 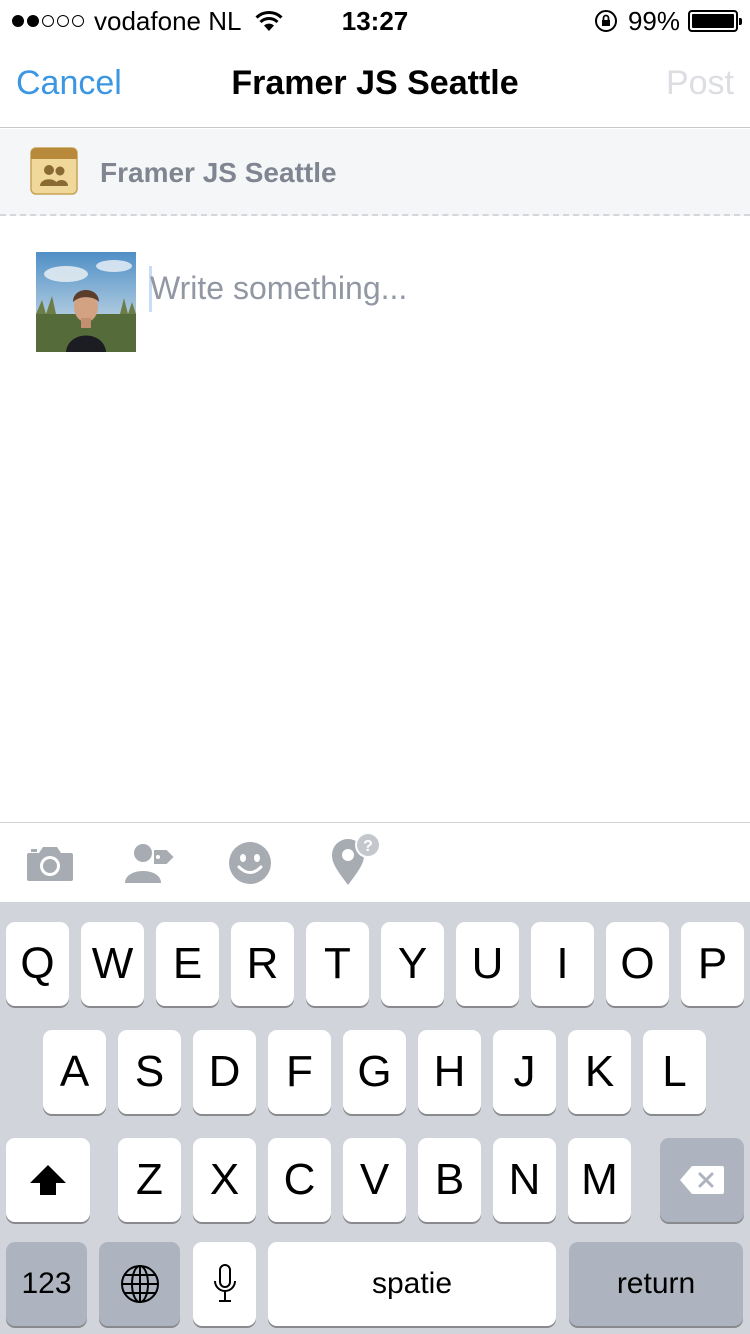 What do you see at coordinates (150, 863) in the screenshot?
I see `tag-people-icon` at bounding box center [150, 863].